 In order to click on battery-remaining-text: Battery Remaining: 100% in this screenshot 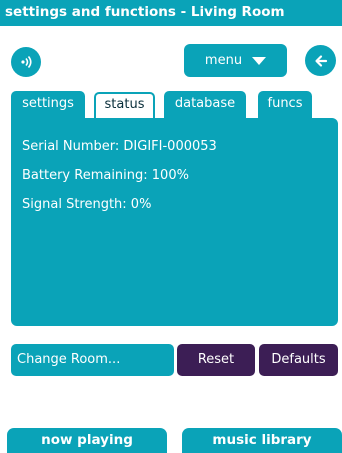, I will do `click(105, 175)`.